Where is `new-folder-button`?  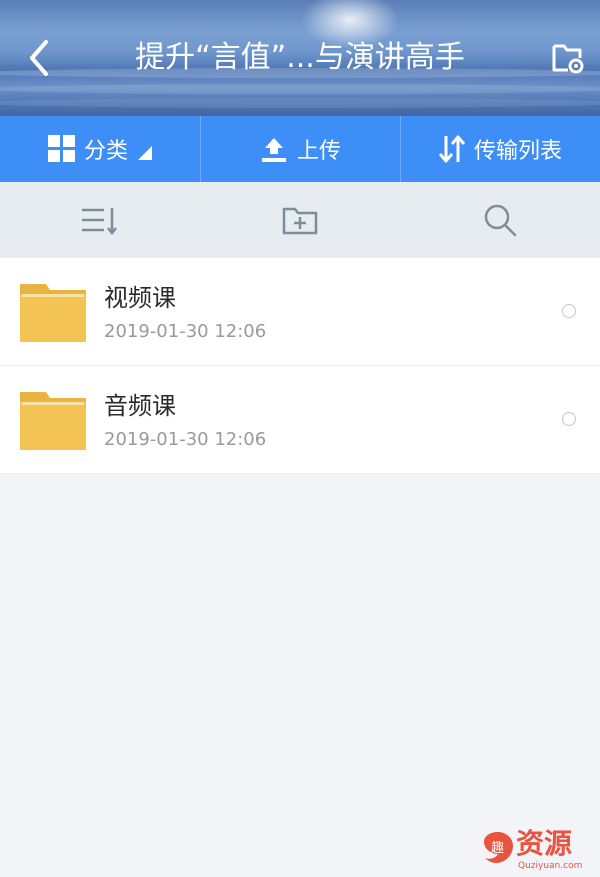
new-folder-button is located at coordinates (300, 220).